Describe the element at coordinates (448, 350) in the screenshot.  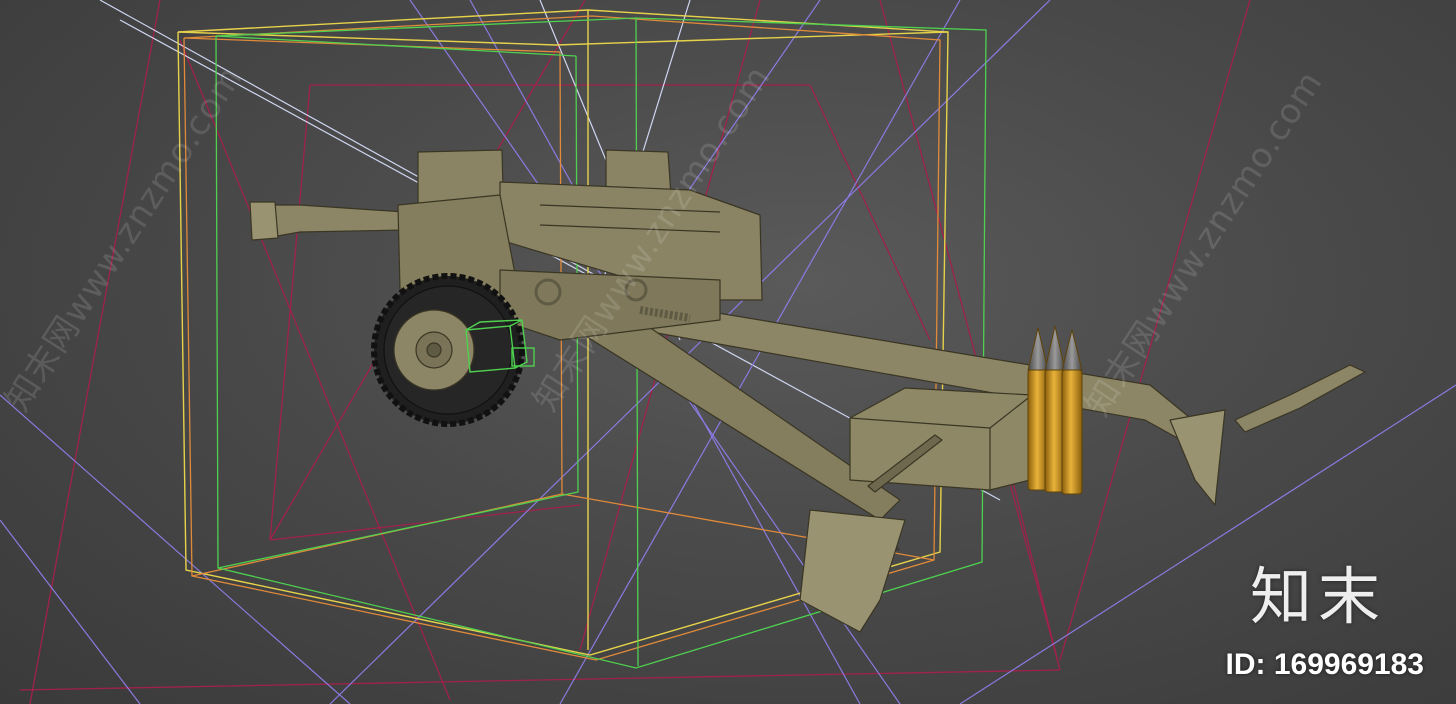
I see `wheel` at that location.